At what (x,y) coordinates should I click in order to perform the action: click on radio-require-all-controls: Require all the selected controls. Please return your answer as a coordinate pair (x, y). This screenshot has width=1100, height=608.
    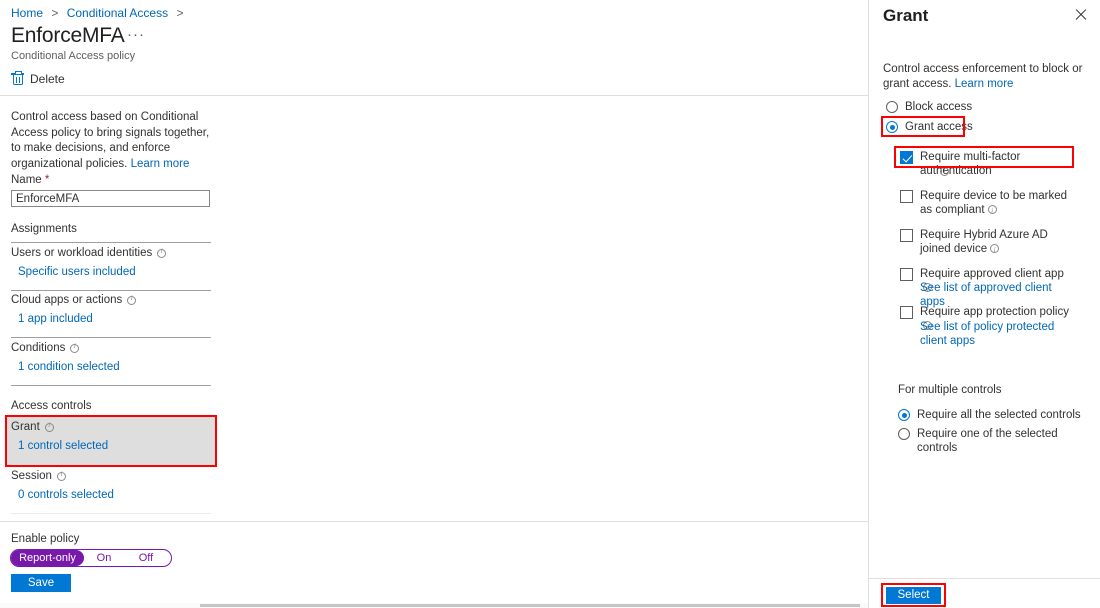
    Looking at the image, I should click on (989, 415).